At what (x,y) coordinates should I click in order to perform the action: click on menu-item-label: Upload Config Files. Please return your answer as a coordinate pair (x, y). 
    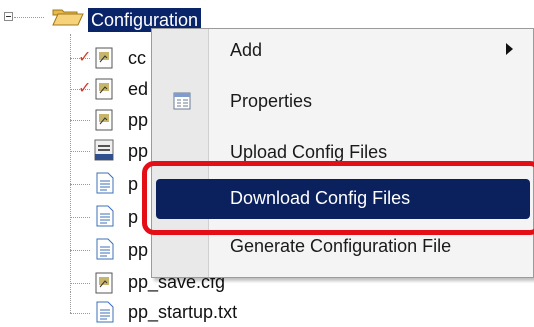
    Looking at the image, I should click on (309, 152).